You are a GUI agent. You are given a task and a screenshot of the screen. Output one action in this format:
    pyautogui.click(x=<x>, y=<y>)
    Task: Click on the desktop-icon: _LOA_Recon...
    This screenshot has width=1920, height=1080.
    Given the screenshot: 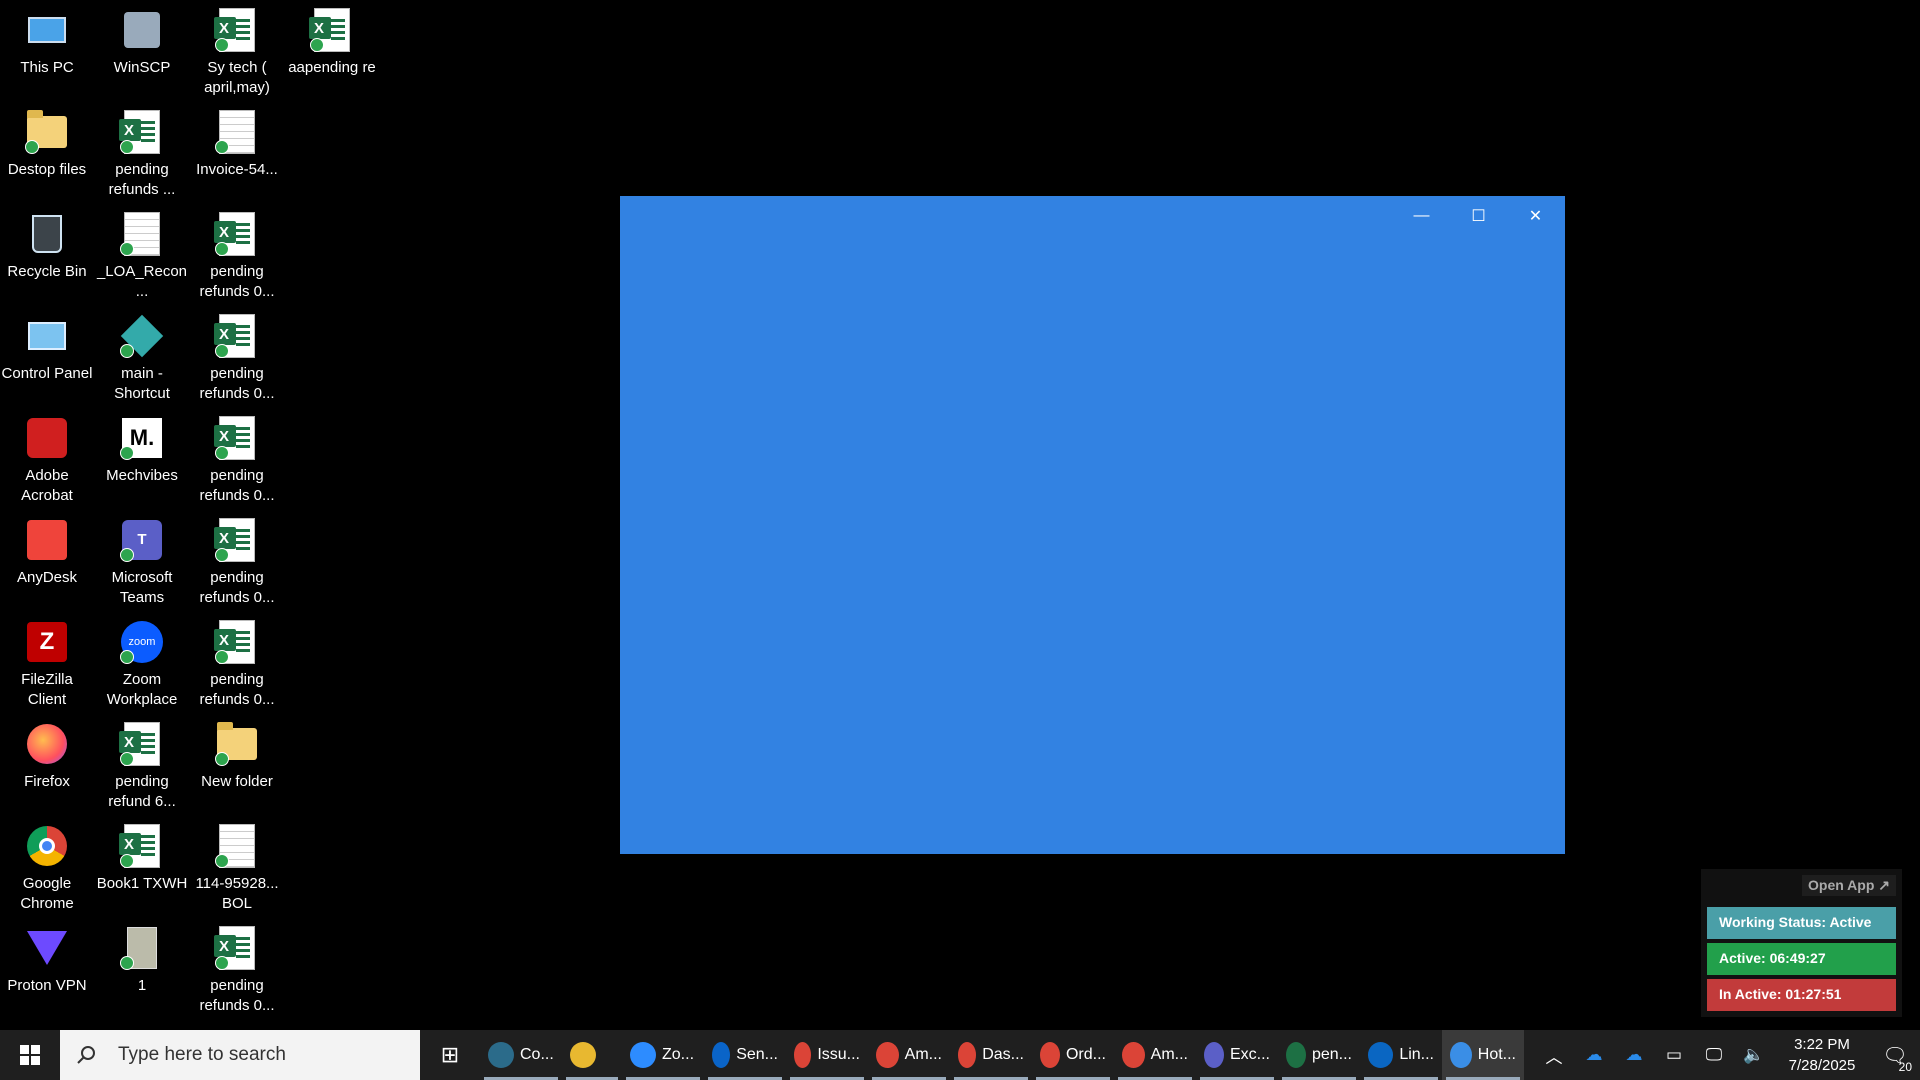 What is the action you would take?
    pyautogui.click(x=142, y=253)
    